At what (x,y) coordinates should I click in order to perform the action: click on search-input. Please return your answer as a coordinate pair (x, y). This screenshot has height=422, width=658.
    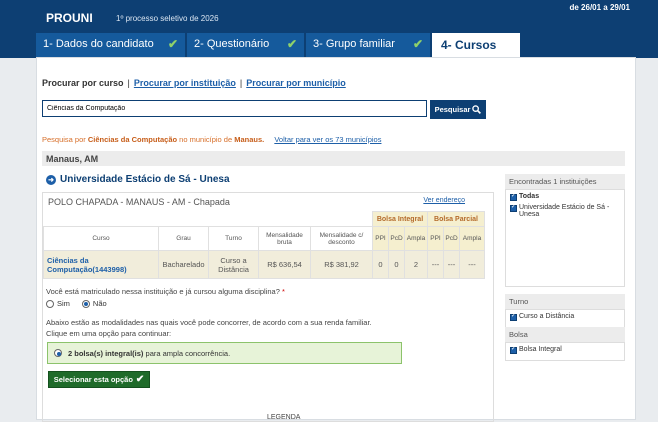
    Looking at the image, I should click on (234, 108).